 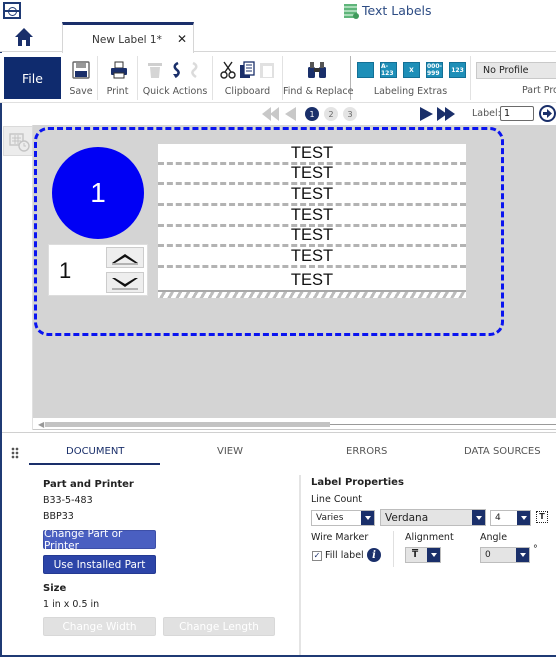 I want to click on quick-actions-group: Quick Actions, so click(x=175, y=78).